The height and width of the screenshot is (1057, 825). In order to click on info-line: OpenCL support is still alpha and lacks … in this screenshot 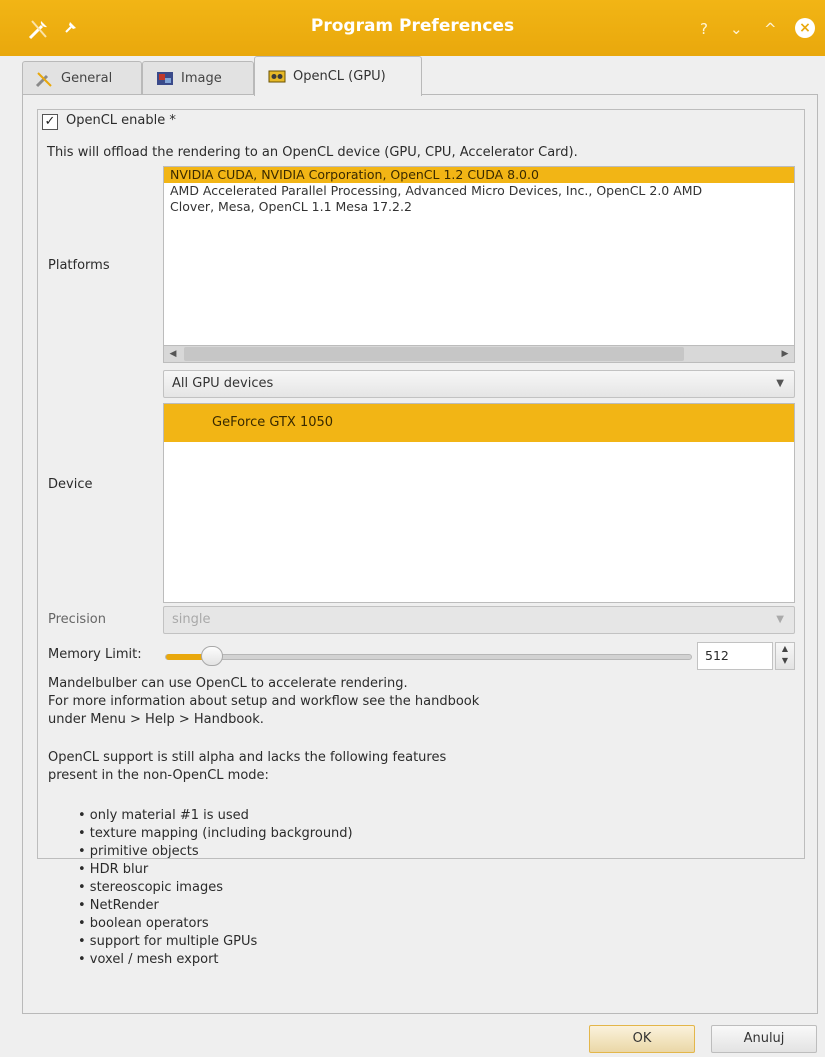, I will do `click(247, 757)`.